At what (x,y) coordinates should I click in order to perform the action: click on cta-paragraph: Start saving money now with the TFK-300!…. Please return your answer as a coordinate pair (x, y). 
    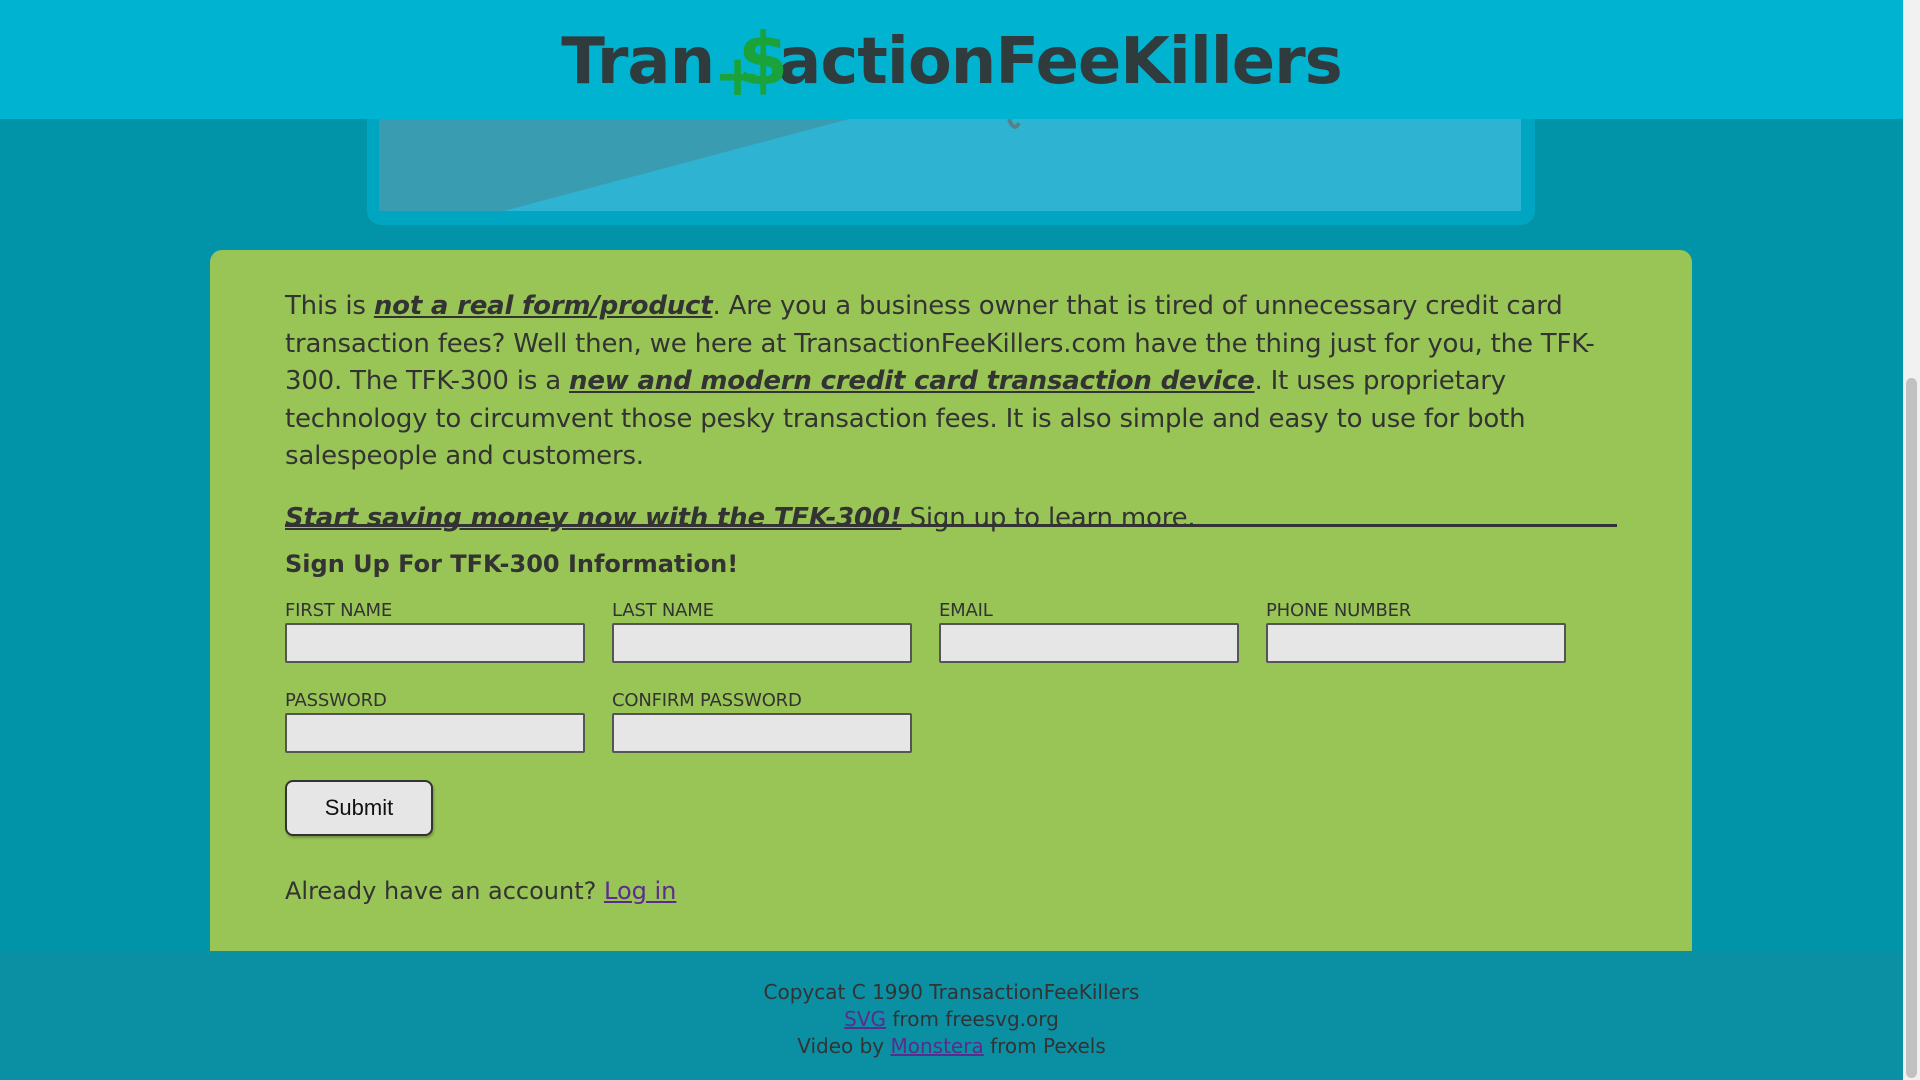
    Looking at the image, I should click on (951, 518).